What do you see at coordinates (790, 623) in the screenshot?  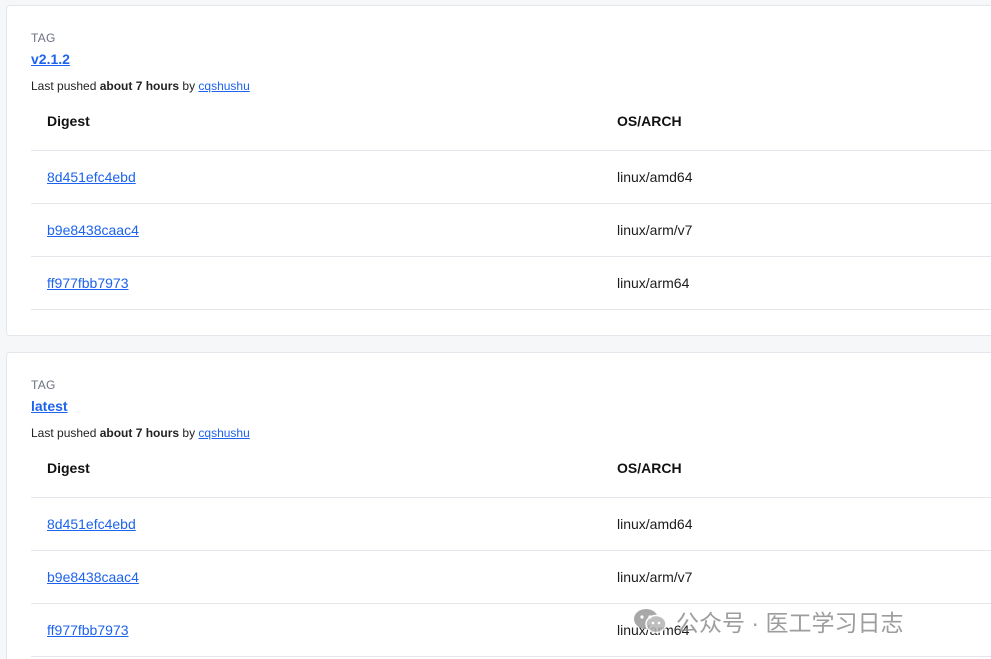 I see `watermark-text: 公众号 · 医工学习日志` at bounding box center [790, 623].